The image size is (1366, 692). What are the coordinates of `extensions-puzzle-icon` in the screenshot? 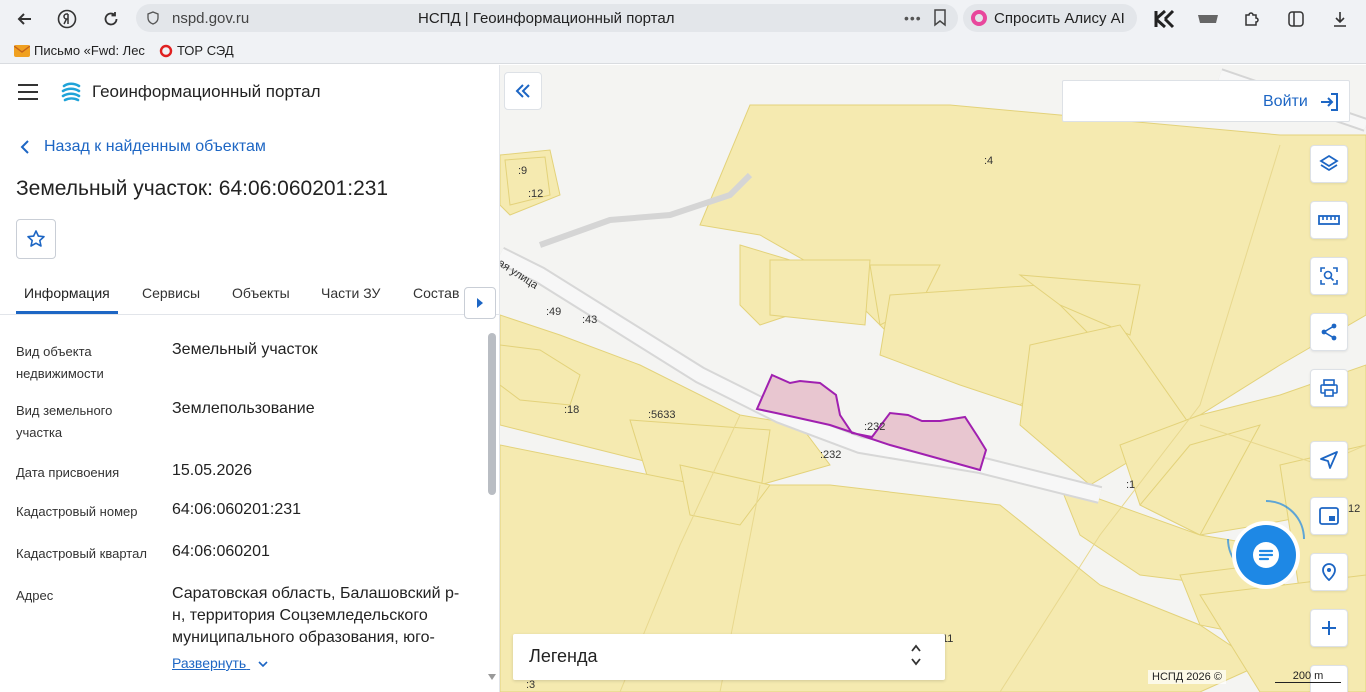 It's located at (1252, 19).